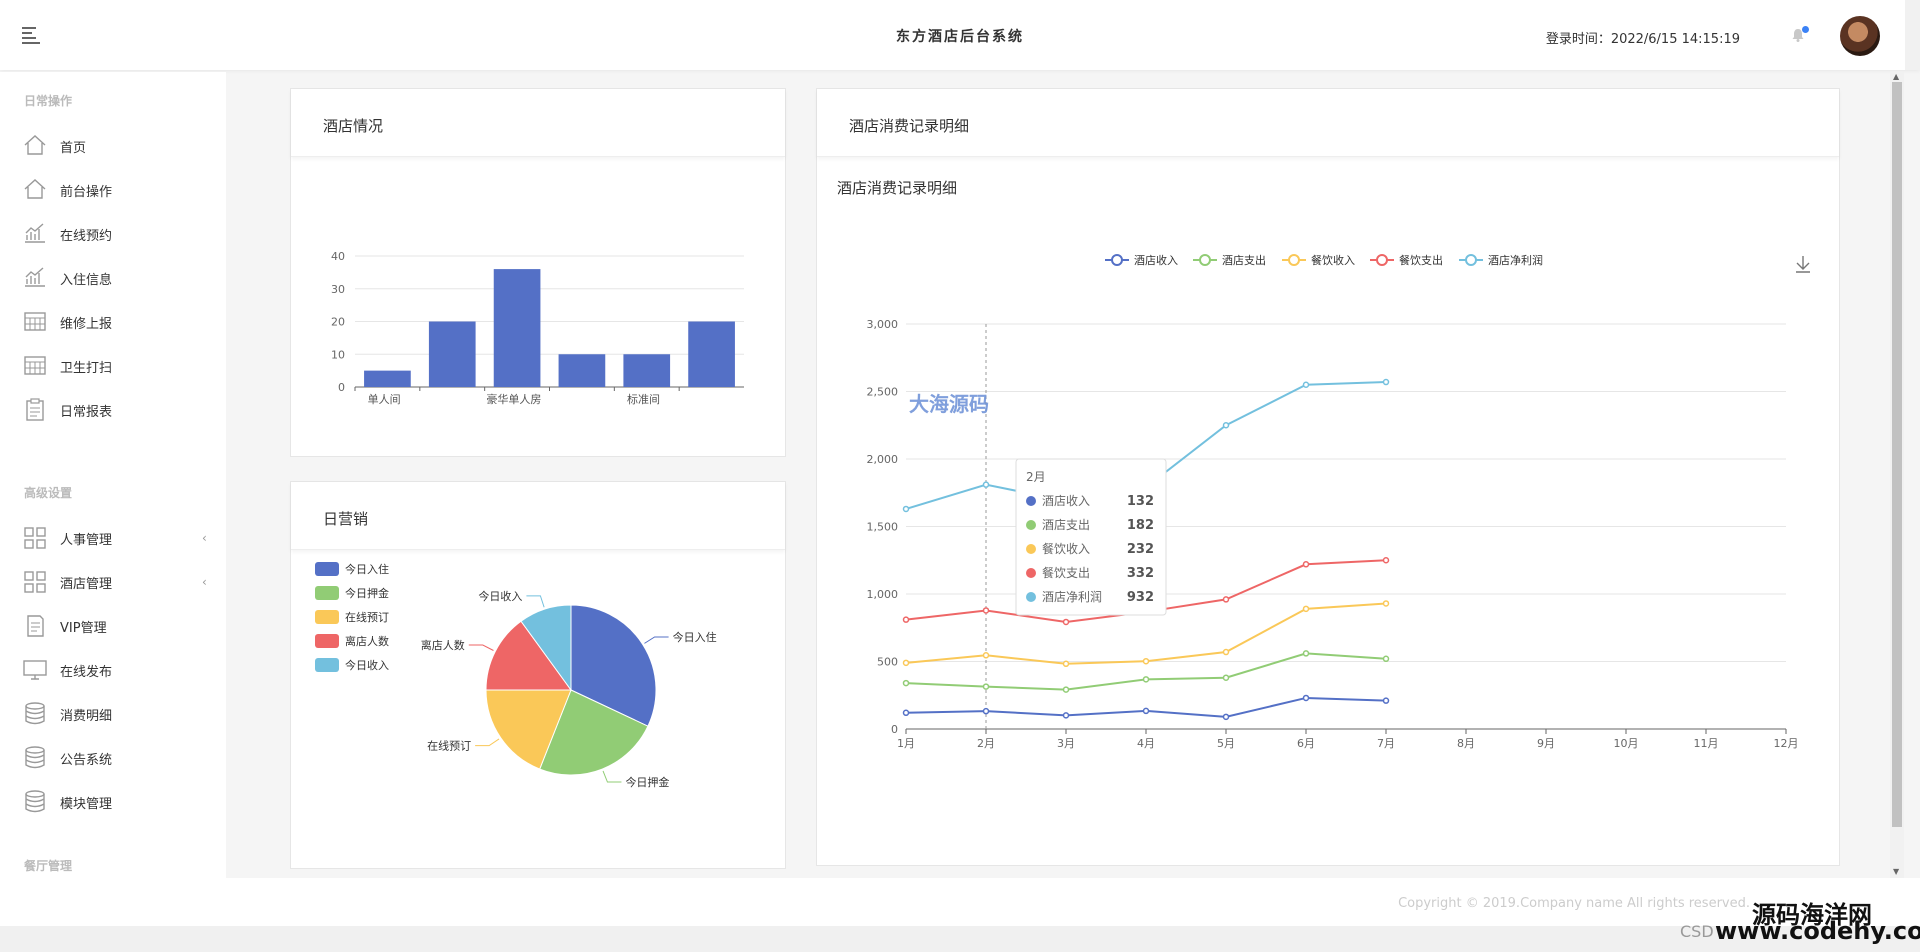  What do you see at coordinates (48, 493) in the screenshot?
I see `sidebar-section-title: 高级设置` at bounding box center [48, 493].